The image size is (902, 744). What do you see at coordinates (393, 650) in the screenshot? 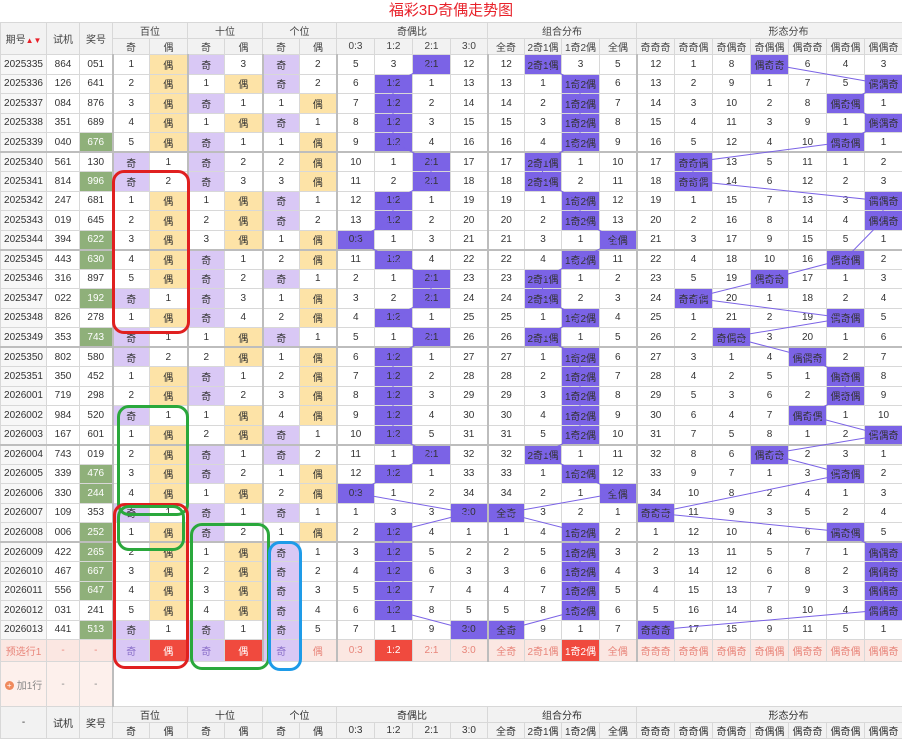
I see `predict-cell: 1:2` at bounding box center [393, 650].